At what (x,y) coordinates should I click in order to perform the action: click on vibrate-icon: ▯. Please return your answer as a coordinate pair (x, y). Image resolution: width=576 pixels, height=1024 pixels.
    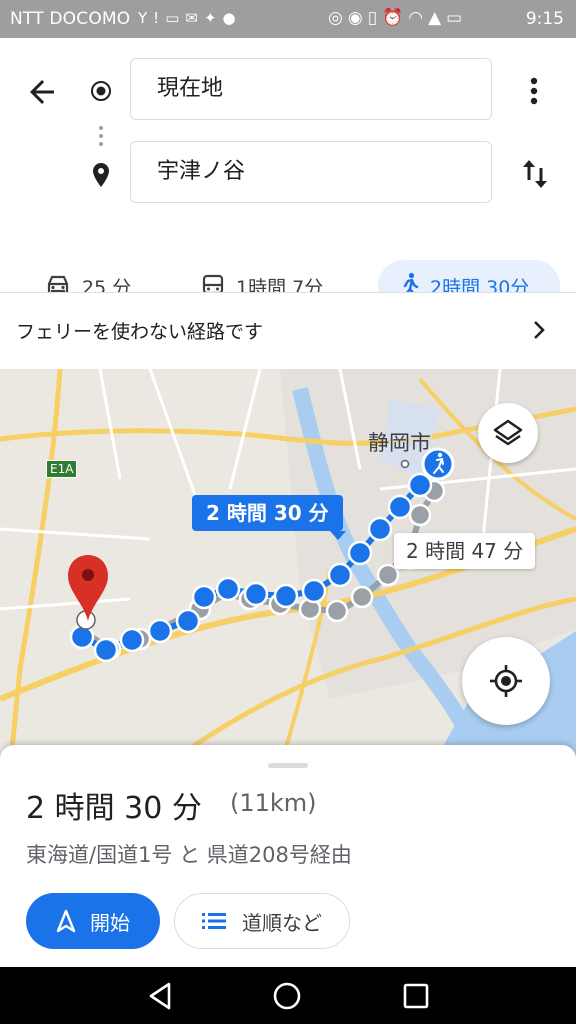
    Looking at the image, I should click on (375, 18).